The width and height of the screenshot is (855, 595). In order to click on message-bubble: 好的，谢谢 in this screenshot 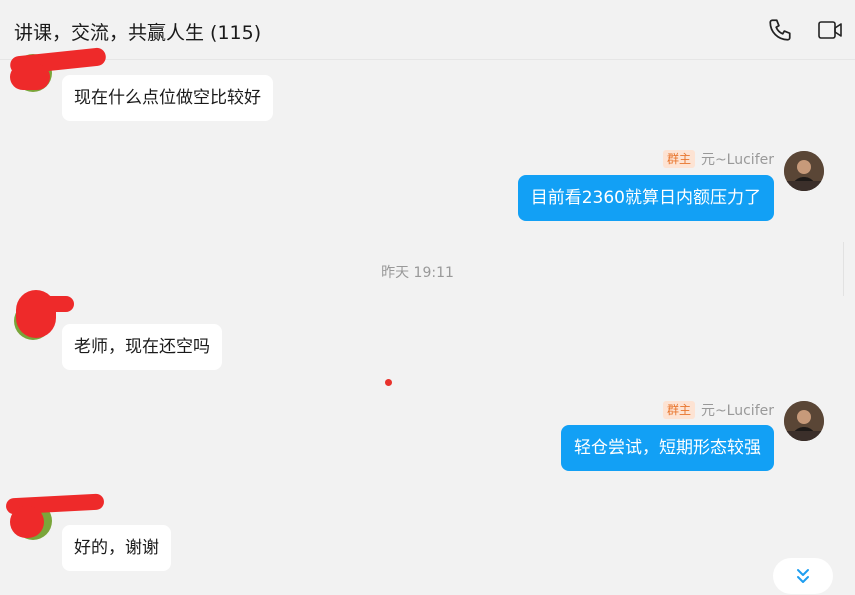, I will do `click(116, 548)`.